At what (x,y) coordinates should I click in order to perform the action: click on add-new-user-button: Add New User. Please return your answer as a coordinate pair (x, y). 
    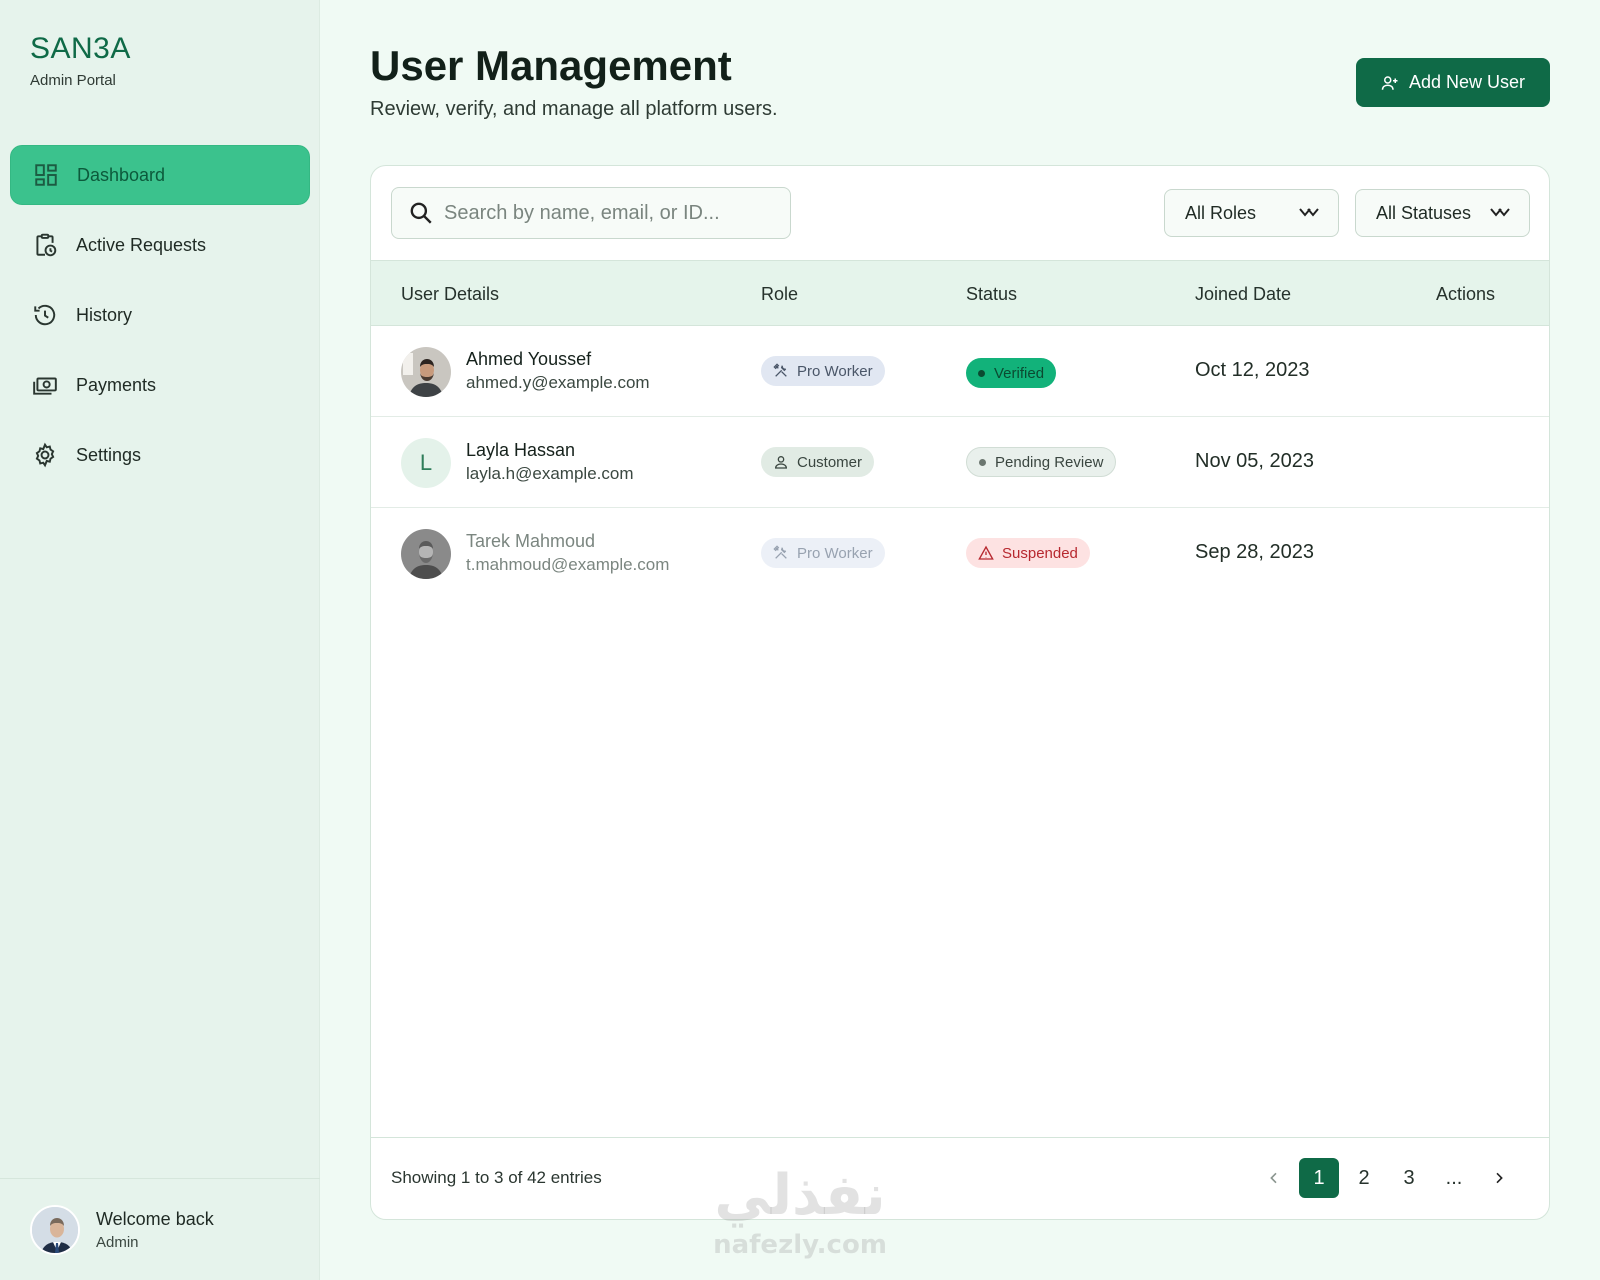
    Looking at the image, I should click on (1453, 82).